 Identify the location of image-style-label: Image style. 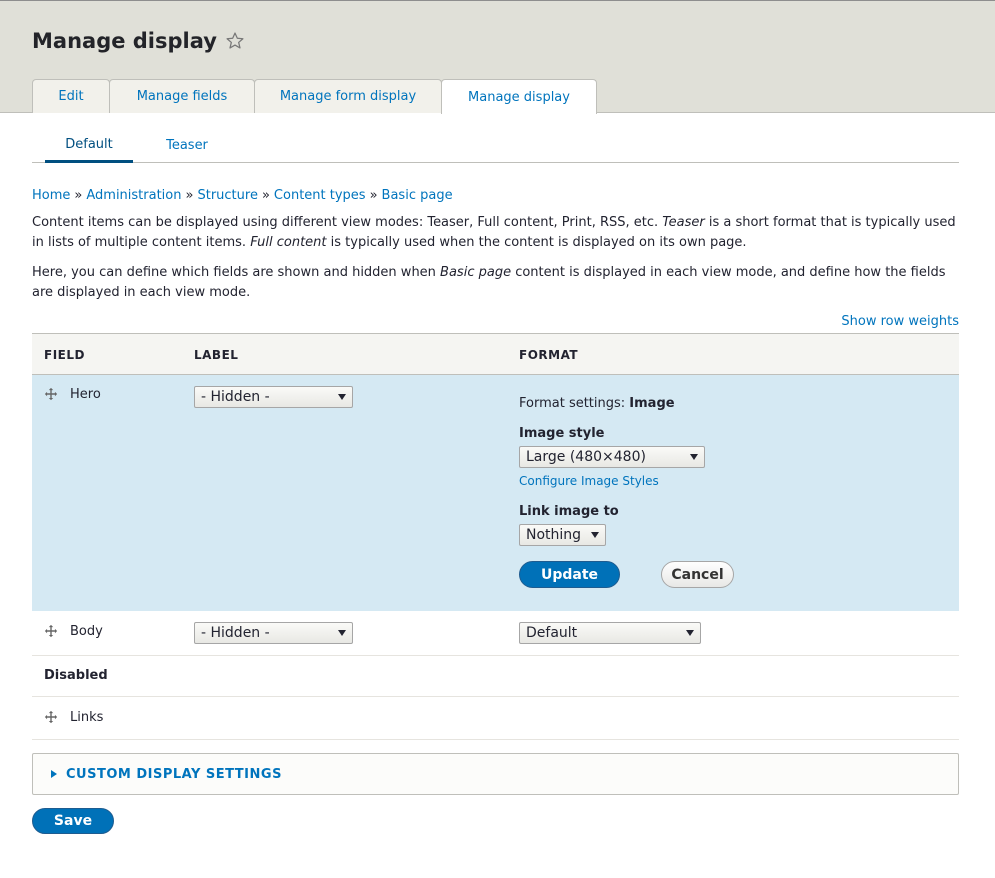
(562, 433).